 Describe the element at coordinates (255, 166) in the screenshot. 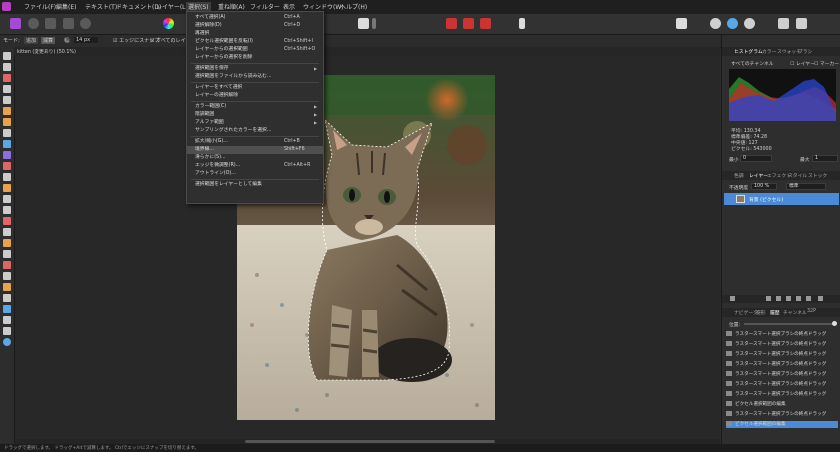

I see `select-menu-item: エッジを微調整(R)... Ctrl+Alt+R` at that location.